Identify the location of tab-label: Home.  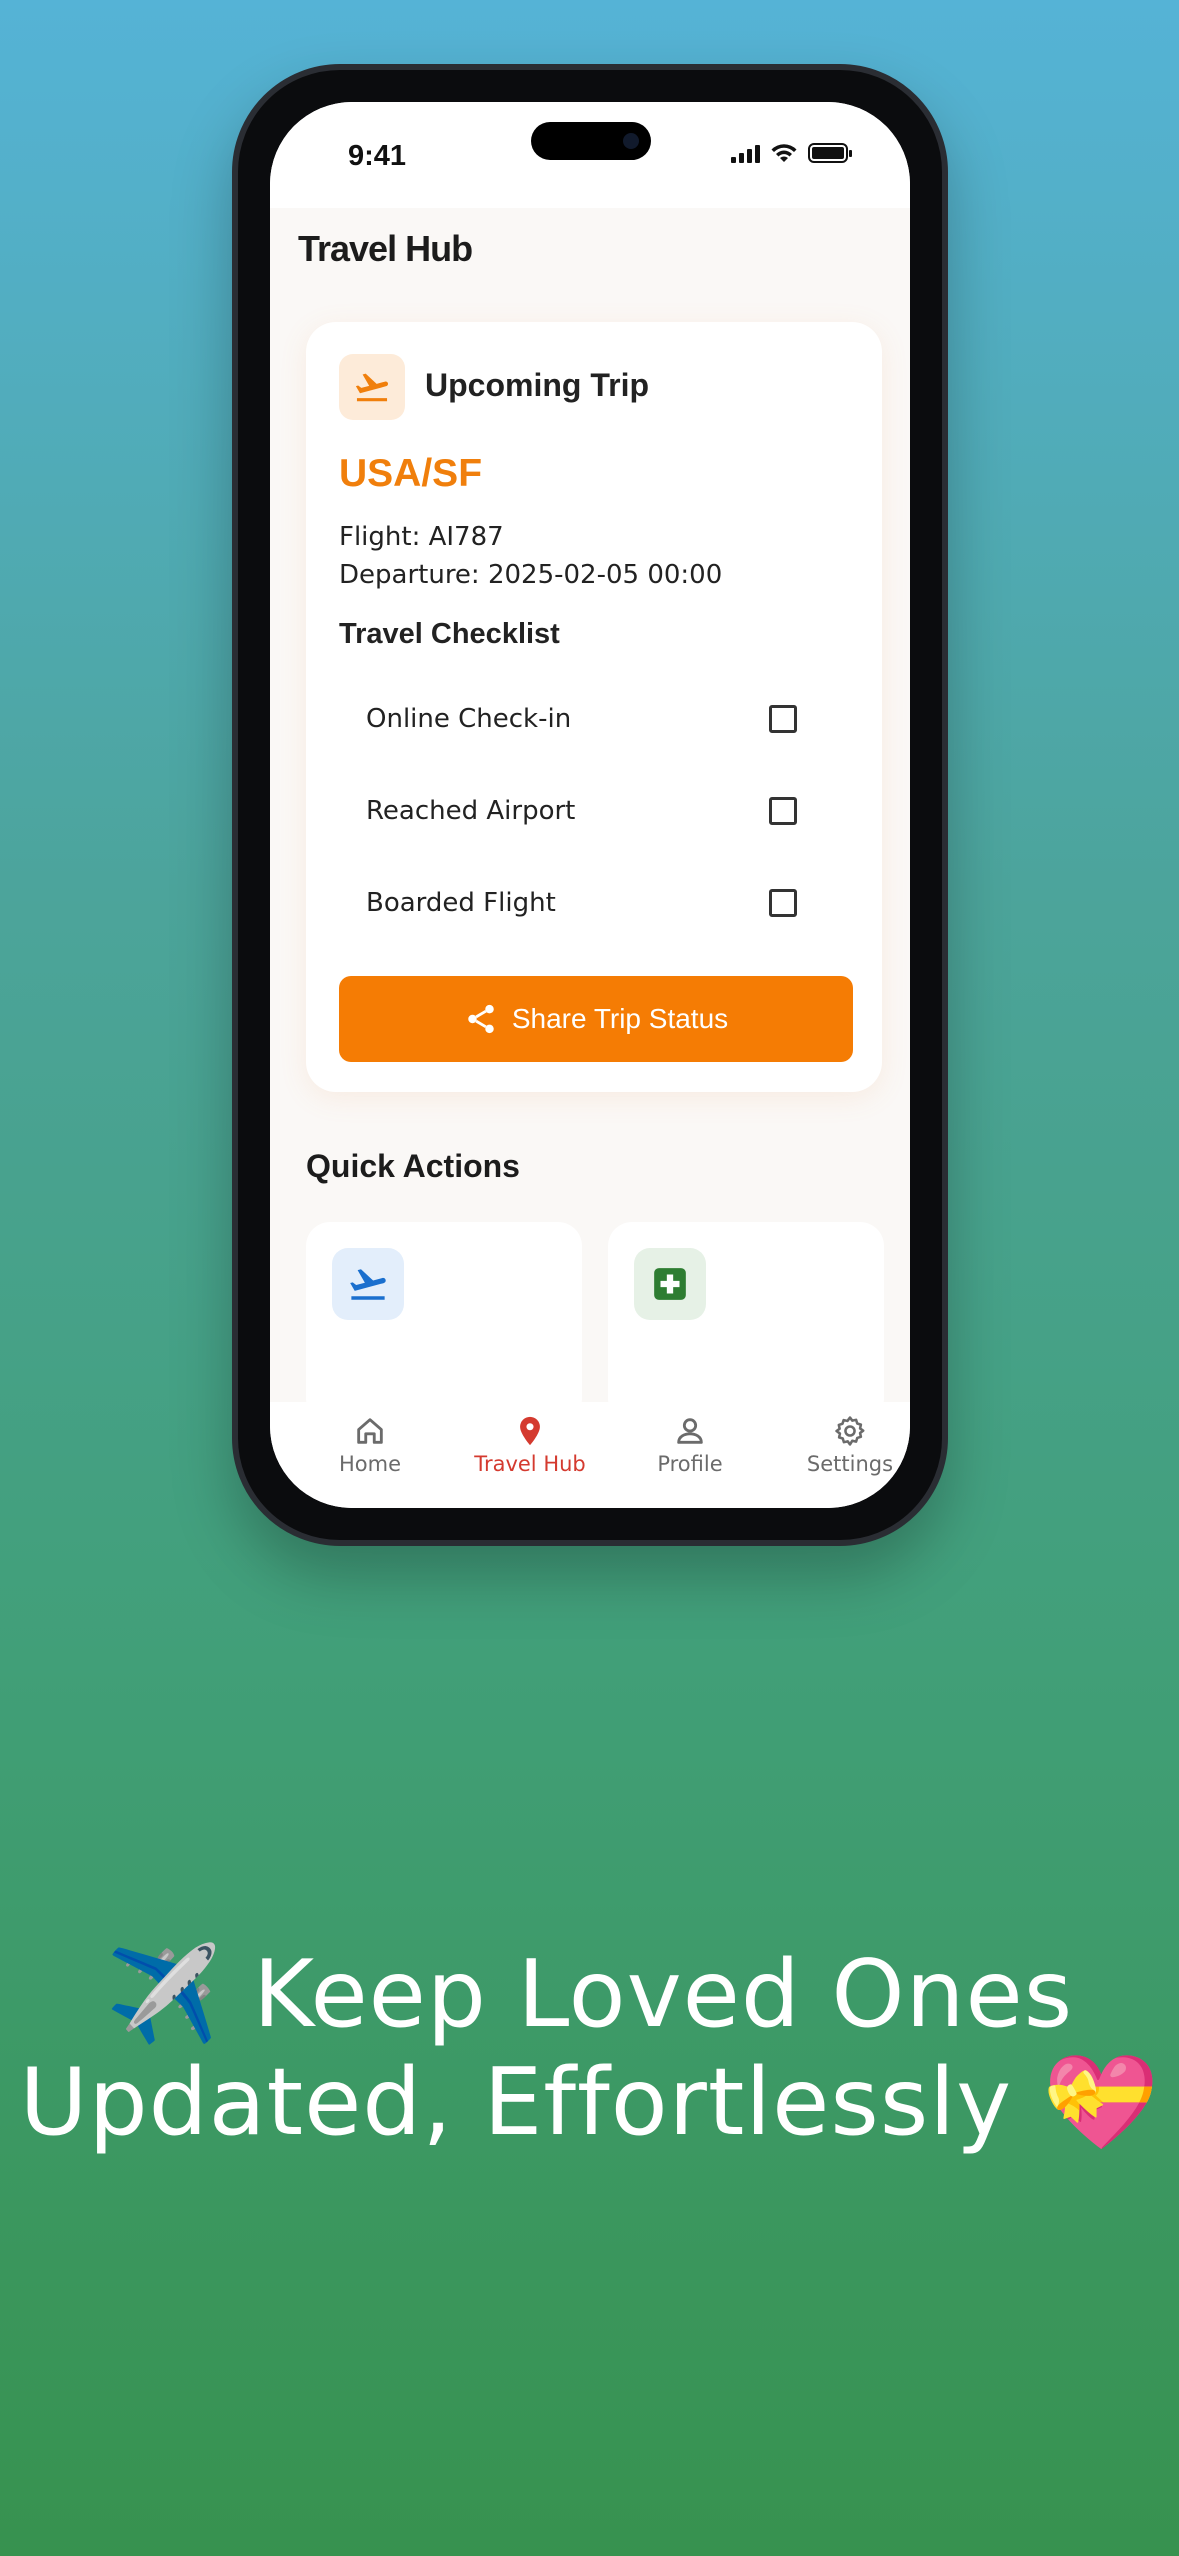
(369, 1464).